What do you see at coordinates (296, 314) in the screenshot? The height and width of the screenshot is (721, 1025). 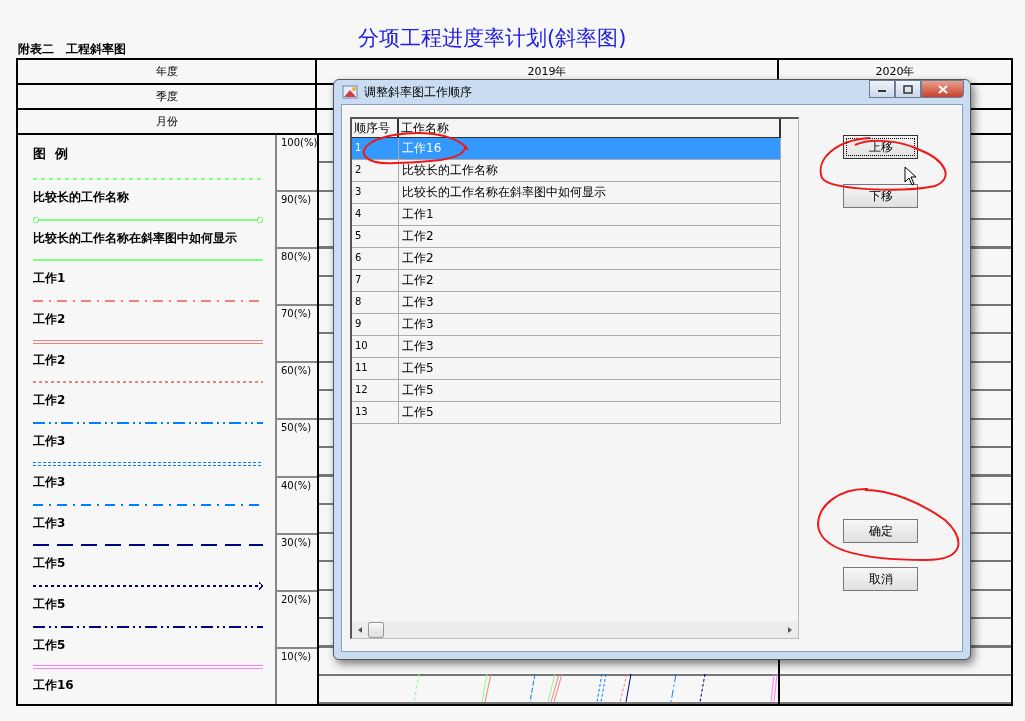 I see `percent-label: 70(%)` at bounding box center [296, 314].